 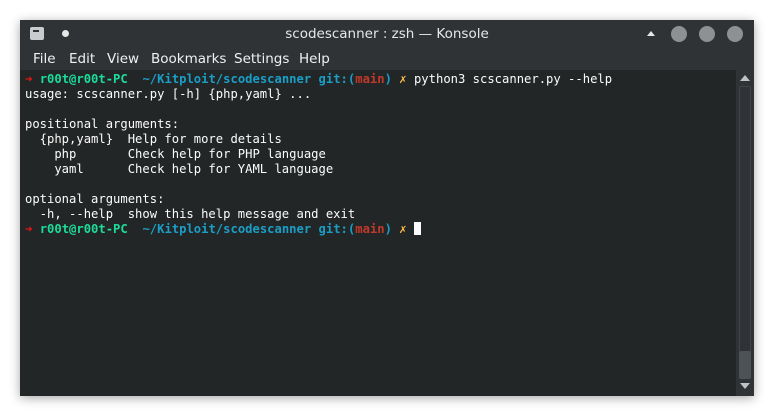 What do you see at coordinates (679, 34) in the screenshot?
I see `minimize-button` at bounding box center [679, 34].